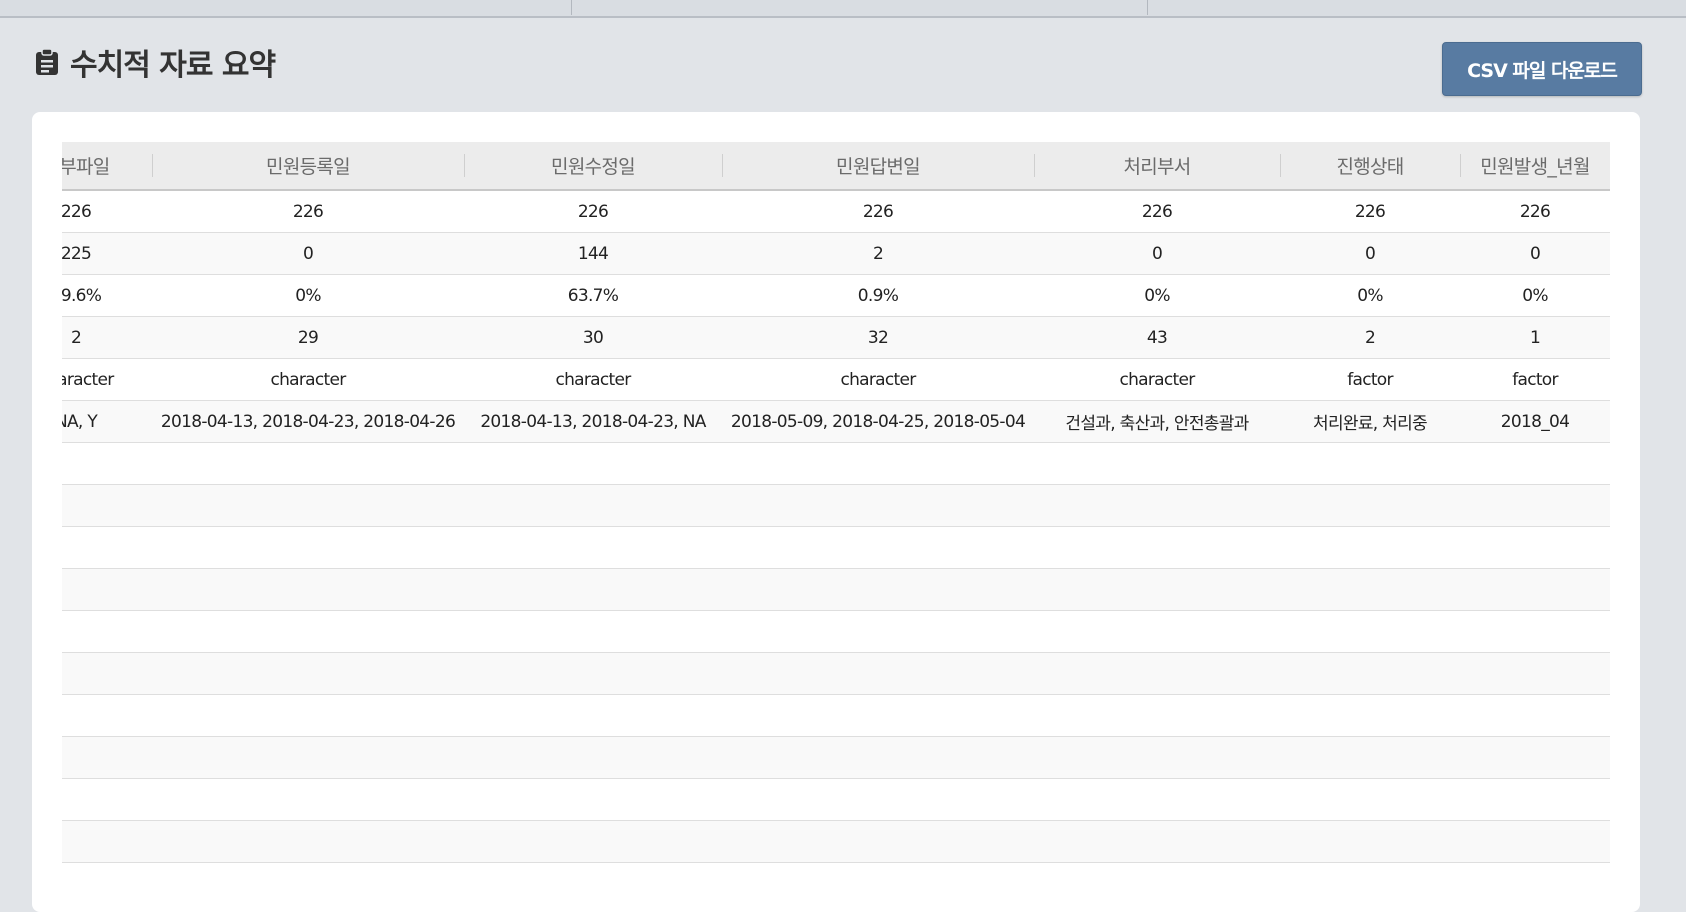  Describe the element at coordinates (593, 166) in the screenshot. I see `column-header: 민원수정일` at that location.